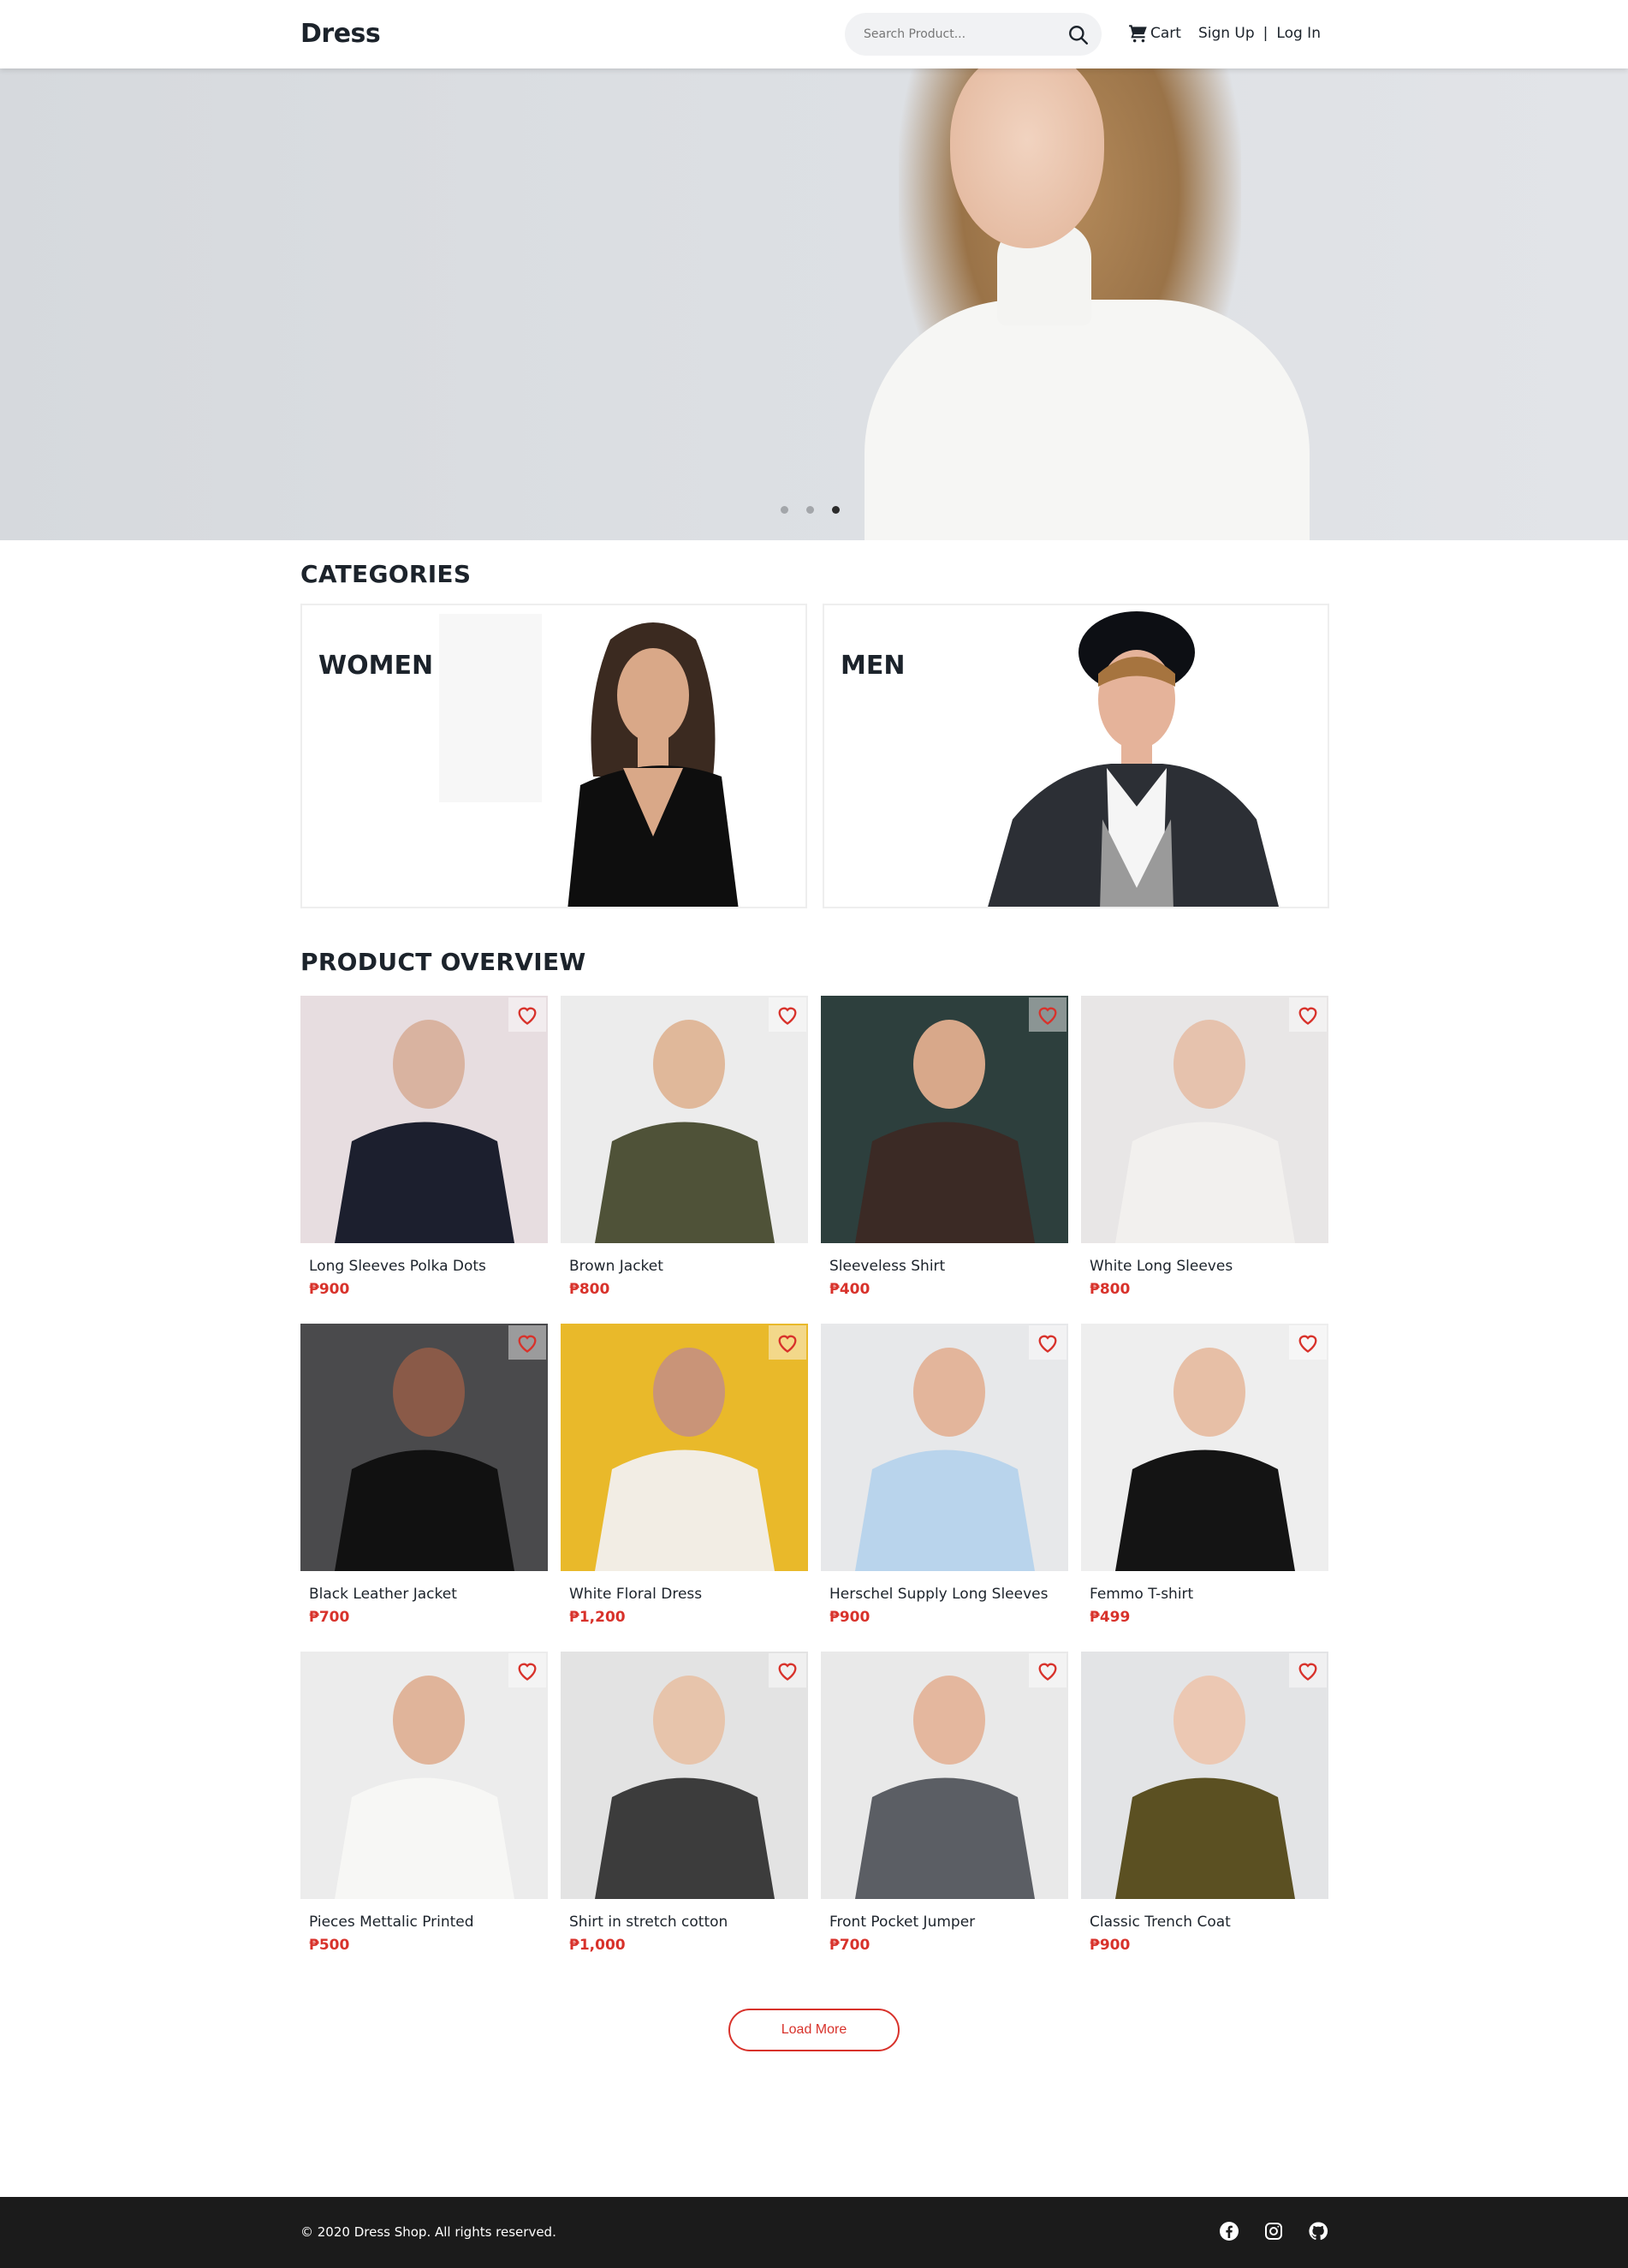 The height and width of the screenshot is (2268, 1628). I want to click on product-price: ₱1,200, so click(597, 1617).